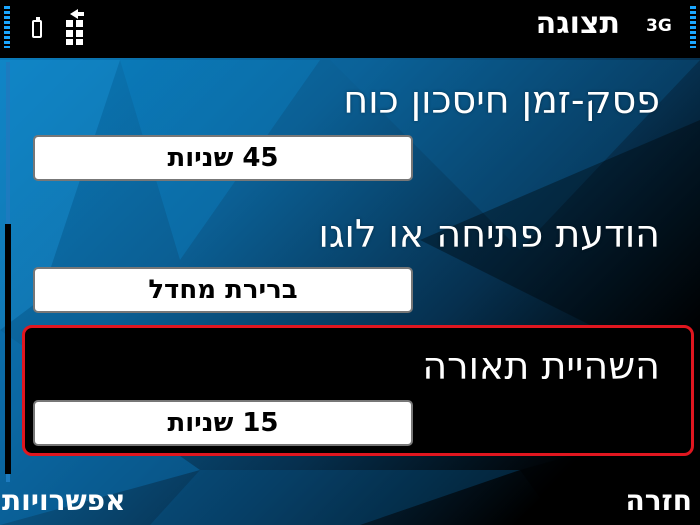 The height and width of the screenshot is (525, 700). What do you see at coordinates (75, 27) in the screenshot?
I see `usb-connection-icon` at bounding box center [75, 27].